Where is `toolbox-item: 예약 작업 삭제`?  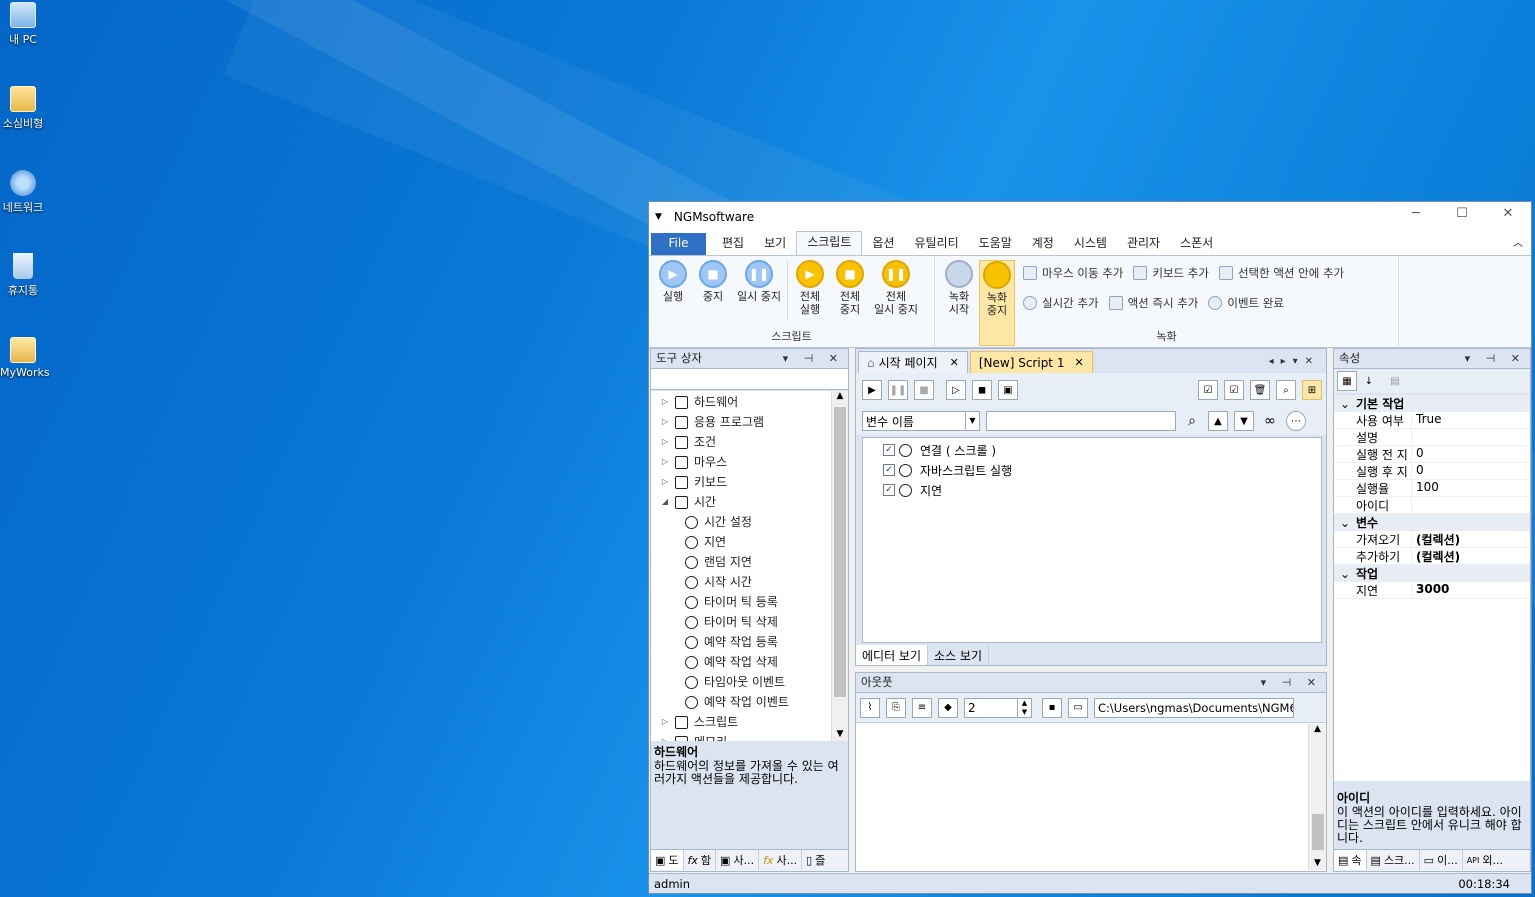
toolbox-item: 예약 작업 삭제 is located at coordinates (741, 662).